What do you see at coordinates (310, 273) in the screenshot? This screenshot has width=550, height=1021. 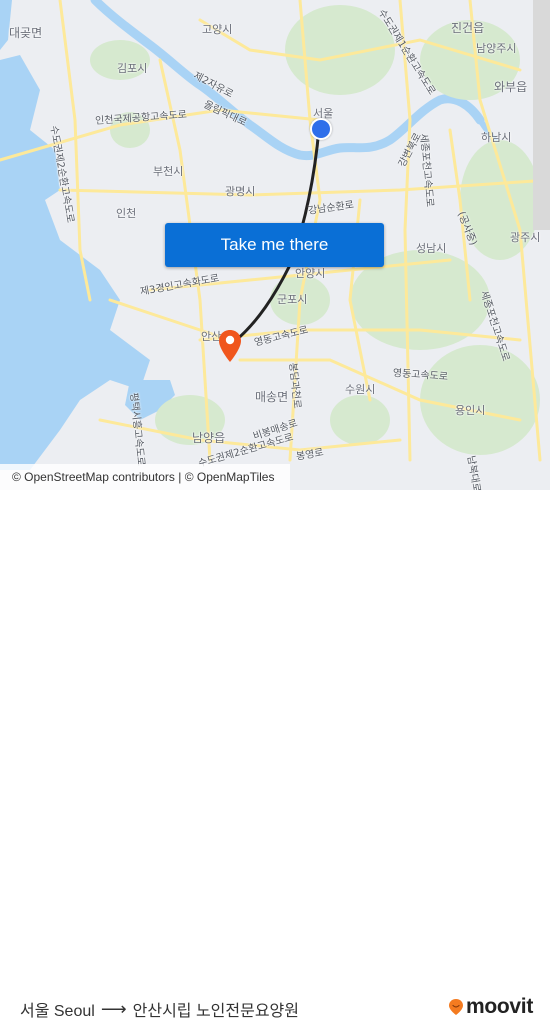 I see `place-label: 안양시` at bounding box center [310, 273].